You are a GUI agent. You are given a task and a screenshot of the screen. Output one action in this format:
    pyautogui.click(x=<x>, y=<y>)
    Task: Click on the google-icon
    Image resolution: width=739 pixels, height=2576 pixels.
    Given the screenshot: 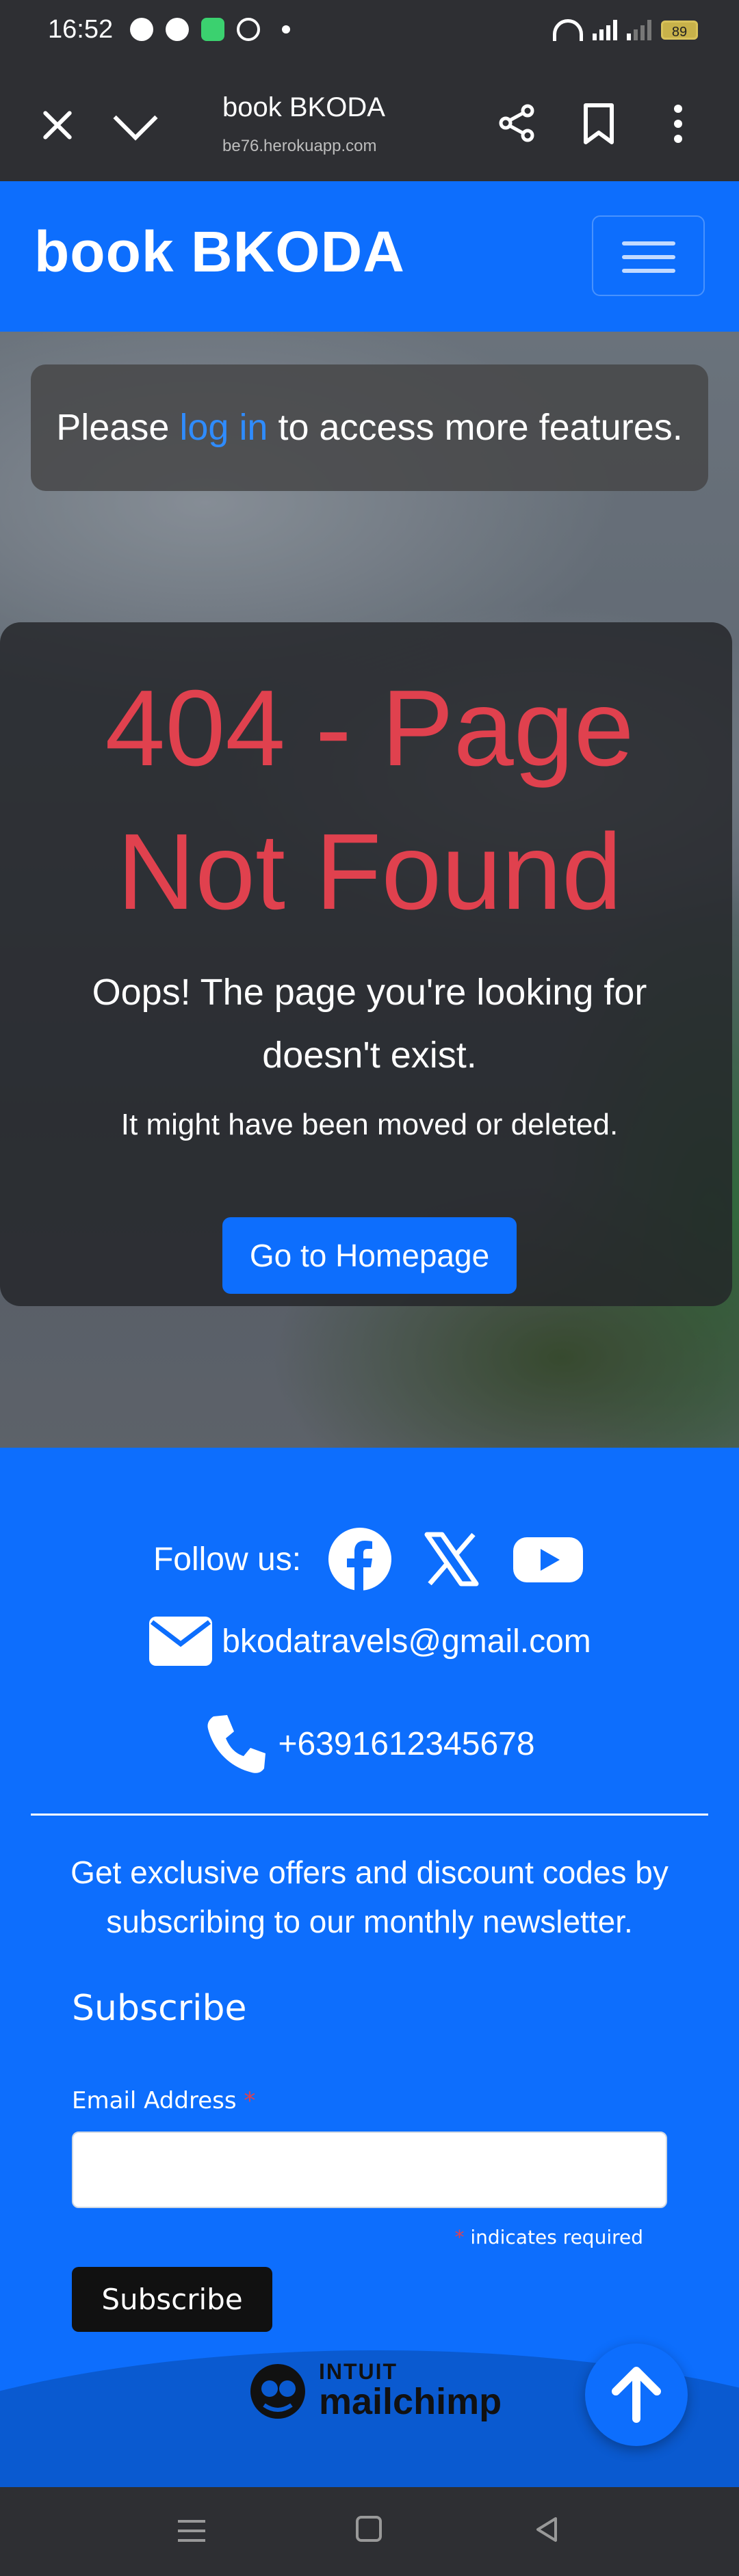 What is the action you would take?
    pyautogui.click(x=248, y=29)
    